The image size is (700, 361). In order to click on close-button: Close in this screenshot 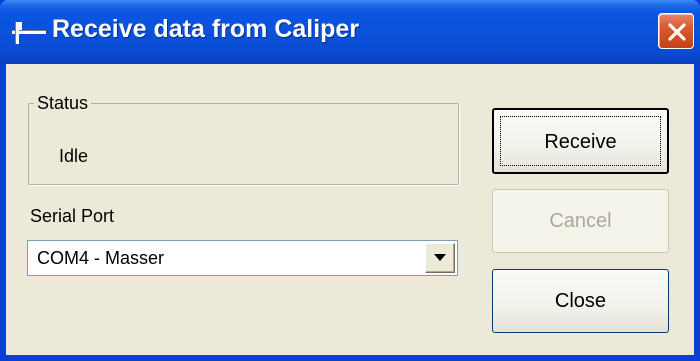, I will do `click(580, 301)`.